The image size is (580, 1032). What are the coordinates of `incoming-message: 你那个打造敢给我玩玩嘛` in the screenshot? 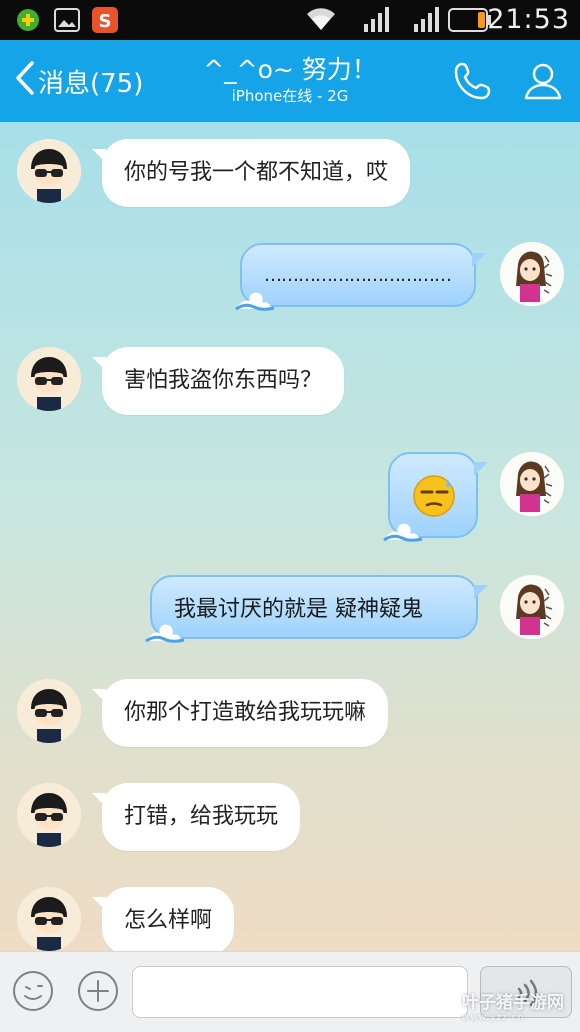 It's located at (240, 713).